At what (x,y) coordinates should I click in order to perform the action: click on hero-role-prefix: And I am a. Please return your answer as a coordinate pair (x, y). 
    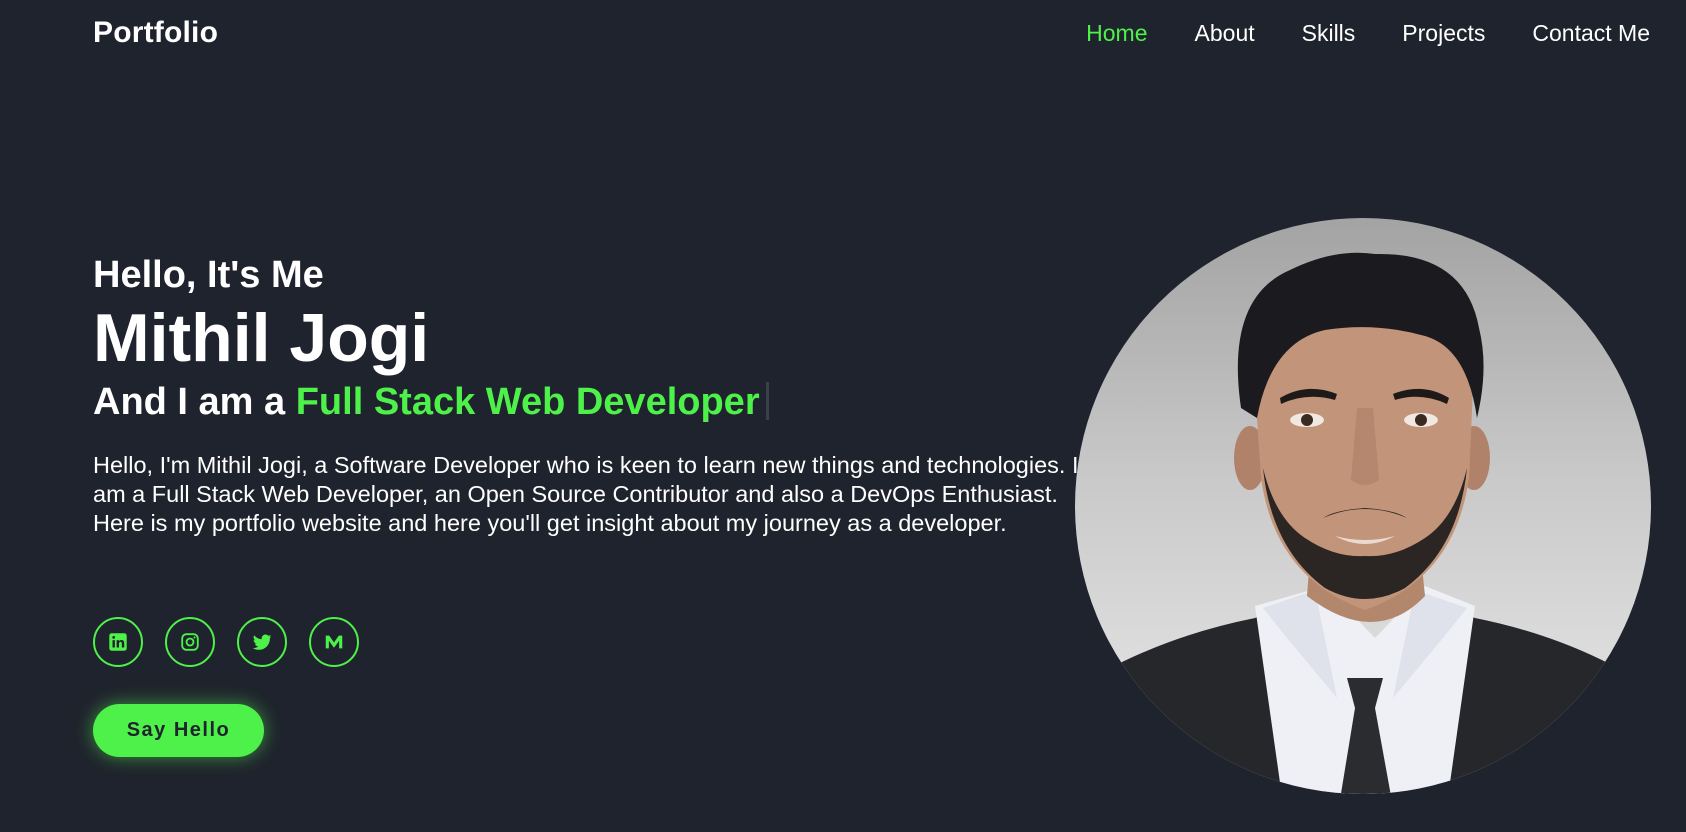
    Looking at the image, I should click on (194, 402).